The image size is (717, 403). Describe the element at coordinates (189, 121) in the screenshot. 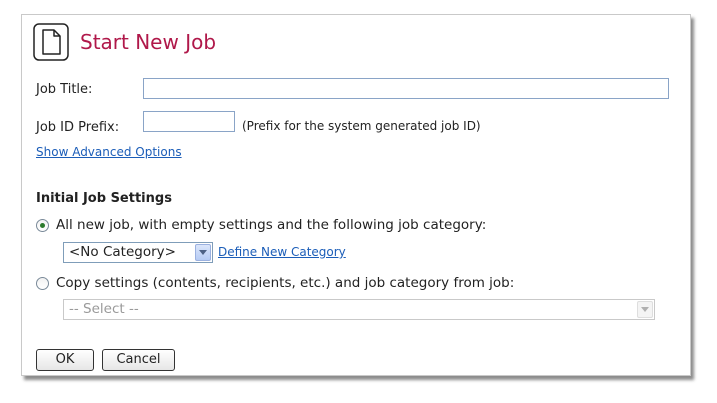

I see `job-id-prefix-input` at that location.